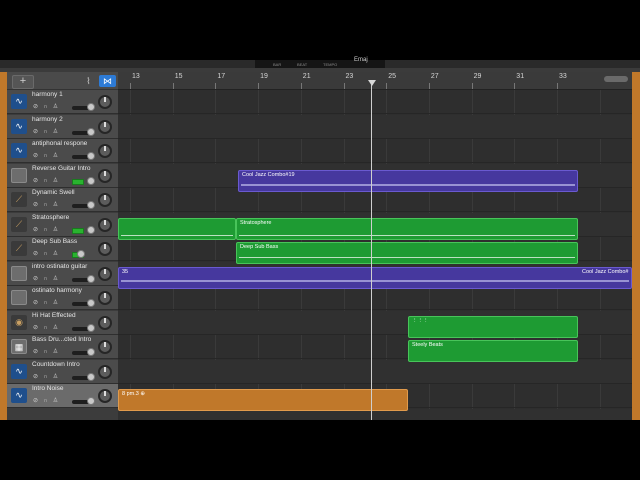  I want to click on automation-icon: ⌇, so click(88, 81).